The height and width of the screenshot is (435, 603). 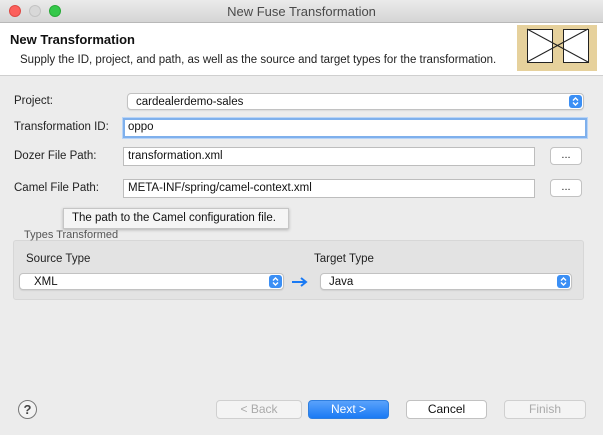 What do you see at coordinates (329, 188) in the screenshot?
I see `camel-file-path-input: META-INF/spring/camel-context.xml` at bounding box center [329, 188].